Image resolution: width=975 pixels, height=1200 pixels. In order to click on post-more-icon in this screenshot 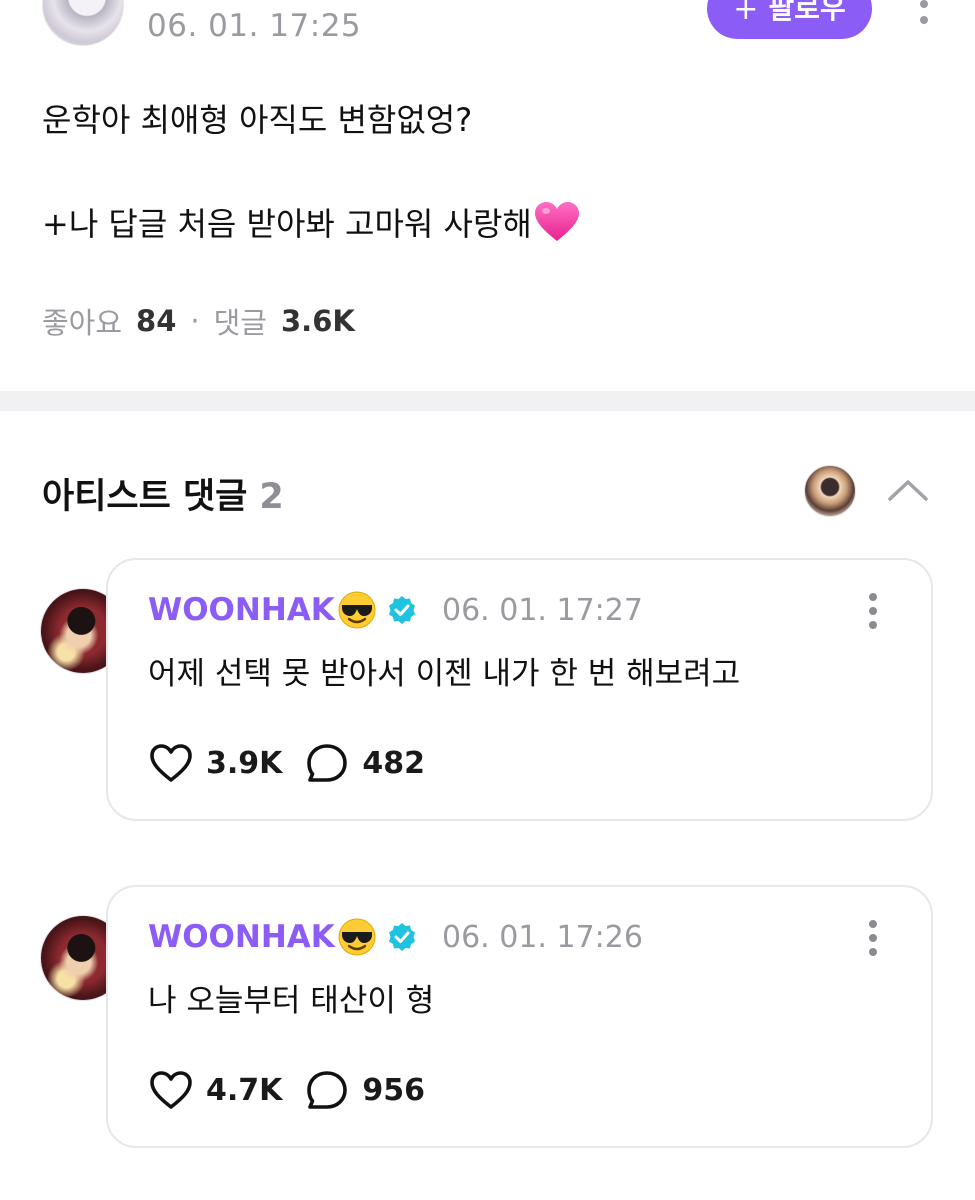, I will do `click(924, 20)`.